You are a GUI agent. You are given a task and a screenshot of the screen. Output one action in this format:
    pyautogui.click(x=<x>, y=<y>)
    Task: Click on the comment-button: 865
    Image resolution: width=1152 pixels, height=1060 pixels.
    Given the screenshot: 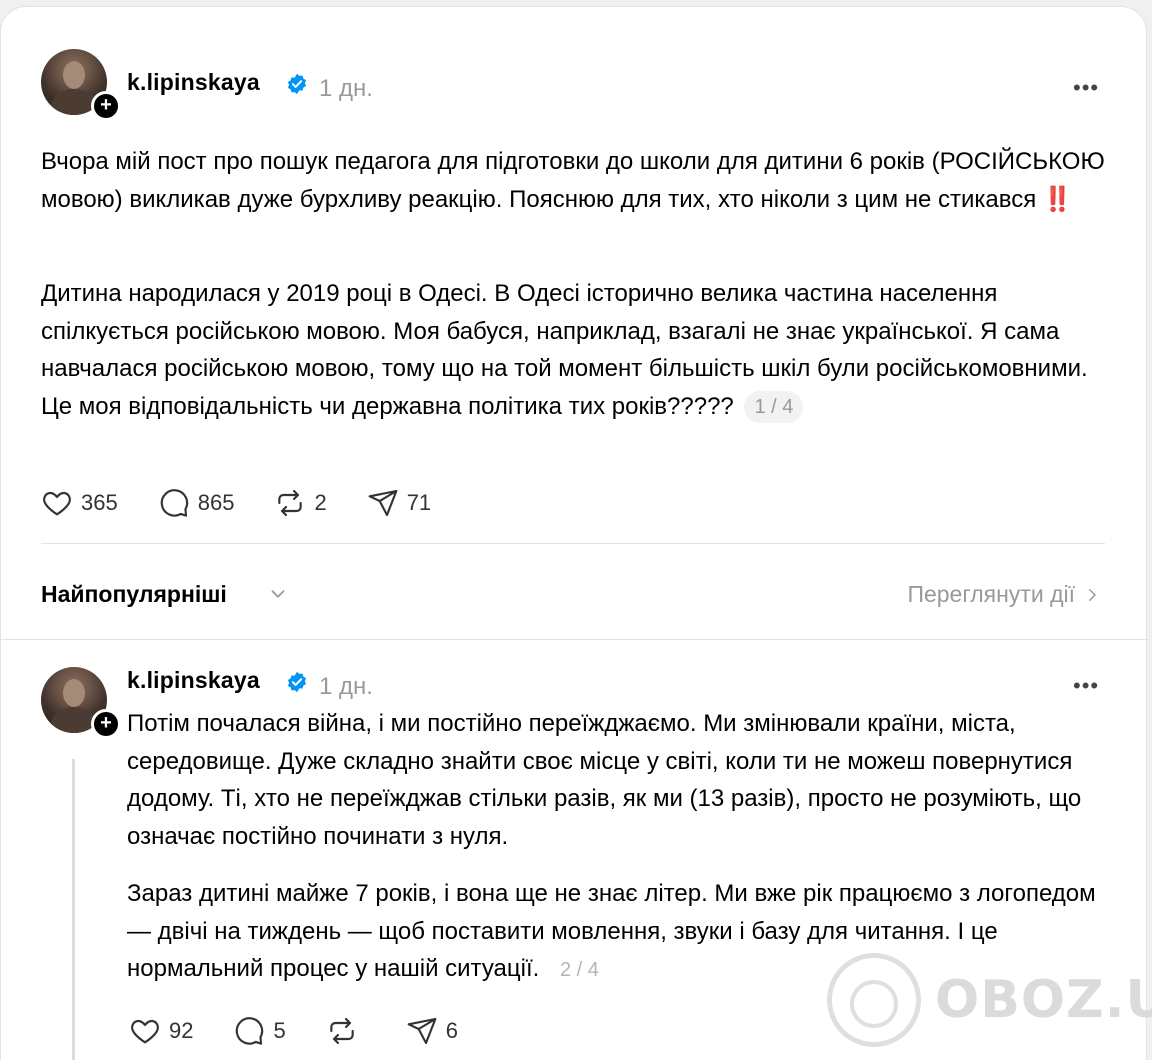 What is the action you would take?
    pyautogui.click(x=196, y=503)
    